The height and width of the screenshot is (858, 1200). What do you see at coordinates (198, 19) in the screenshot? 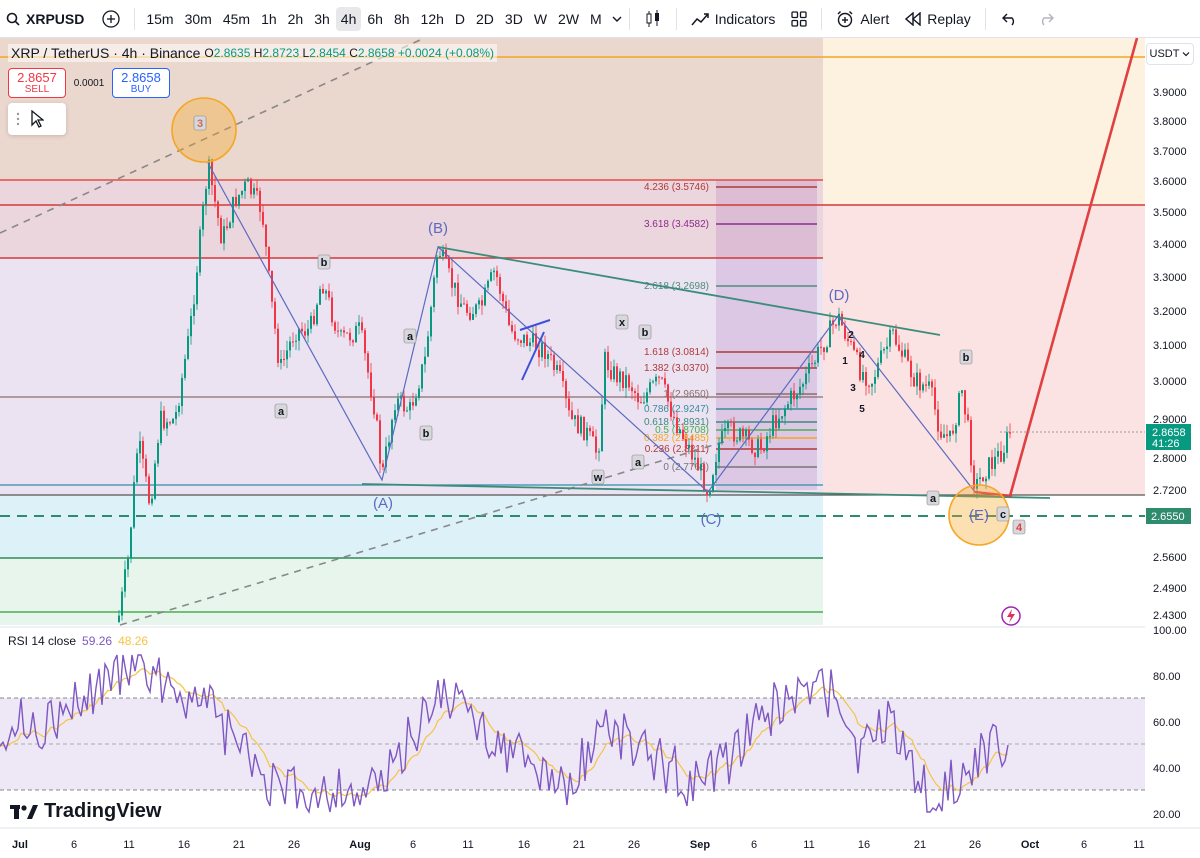
I see `interval-30m: 30m` at bounding box center [198, 19].